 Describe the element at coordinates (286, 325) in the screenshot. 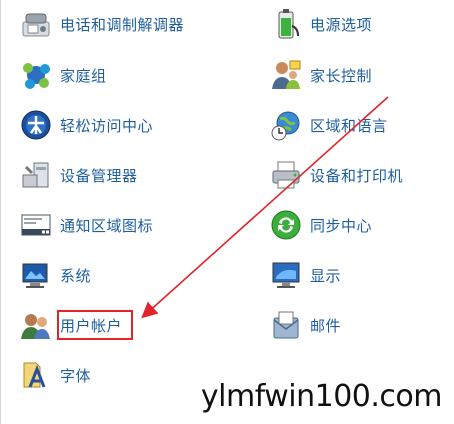

I see `mail-icon` at that location.